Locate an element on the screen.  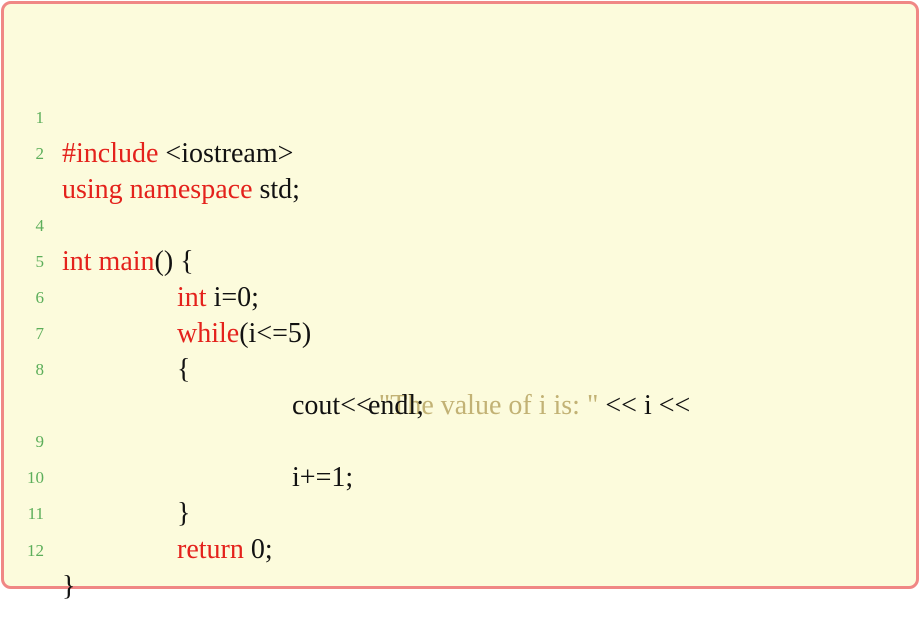
line-number: 12 is located at coordinates (35, 550).